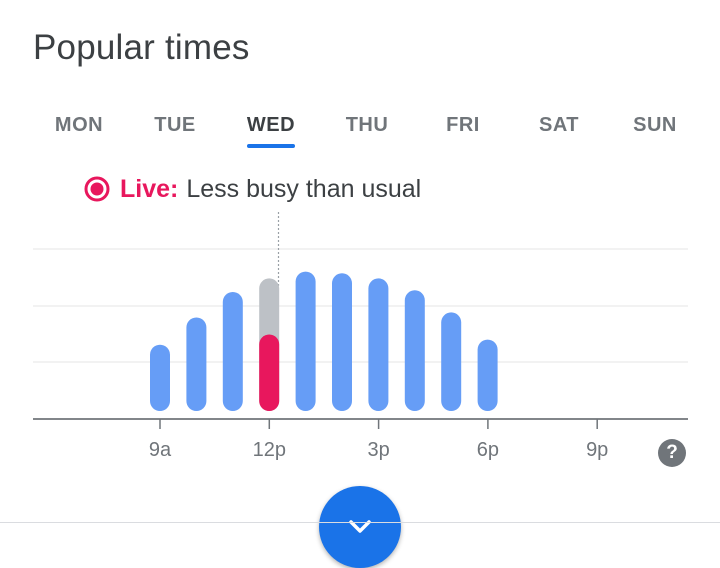  I want to click on x-tick-label: 9p, so click(597, 450).